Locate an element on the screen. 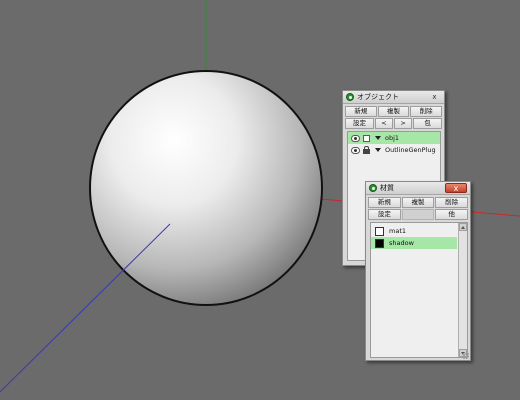  object-prev-button: < is located at coordinates (383, 123).